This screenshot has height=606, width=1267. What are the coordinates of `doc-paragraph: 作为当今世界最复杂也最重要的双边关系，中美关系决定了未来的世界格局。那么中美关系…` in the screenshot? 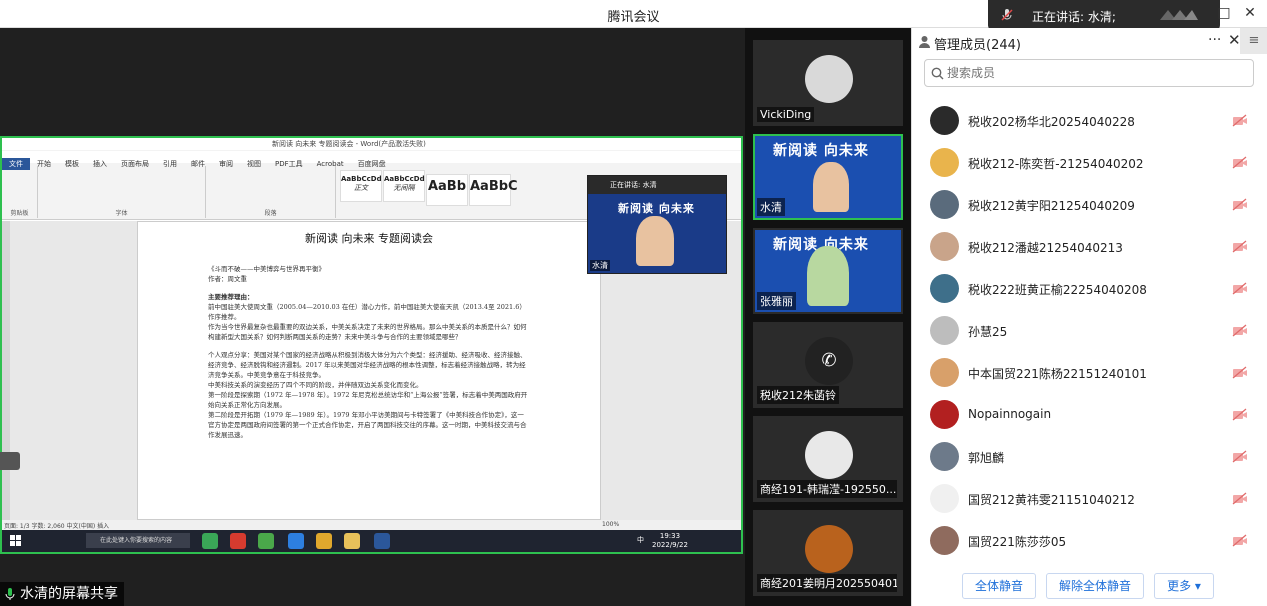 It's located at (367, 332).